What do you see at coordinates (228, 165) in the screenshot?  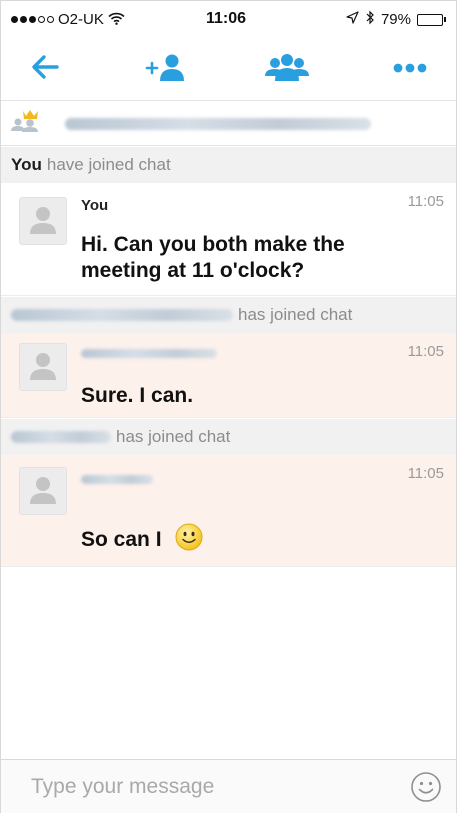 I see `system-message: You have joined chat` at bounding box center [228, 165].